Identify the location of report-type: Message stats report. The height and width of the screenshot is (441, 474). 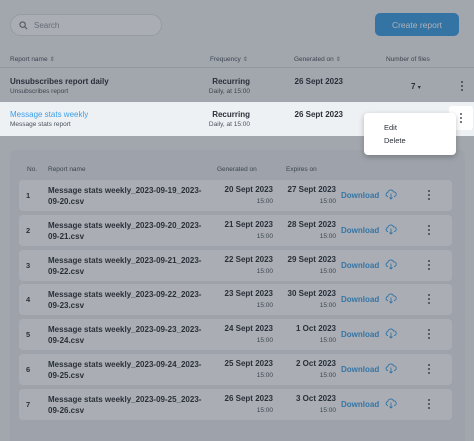
(40, 124).